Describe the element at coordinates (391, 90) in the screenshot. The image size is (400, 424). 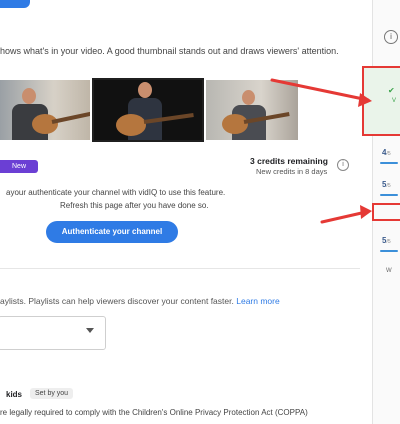
I see `check-icon: ✔` at that location.